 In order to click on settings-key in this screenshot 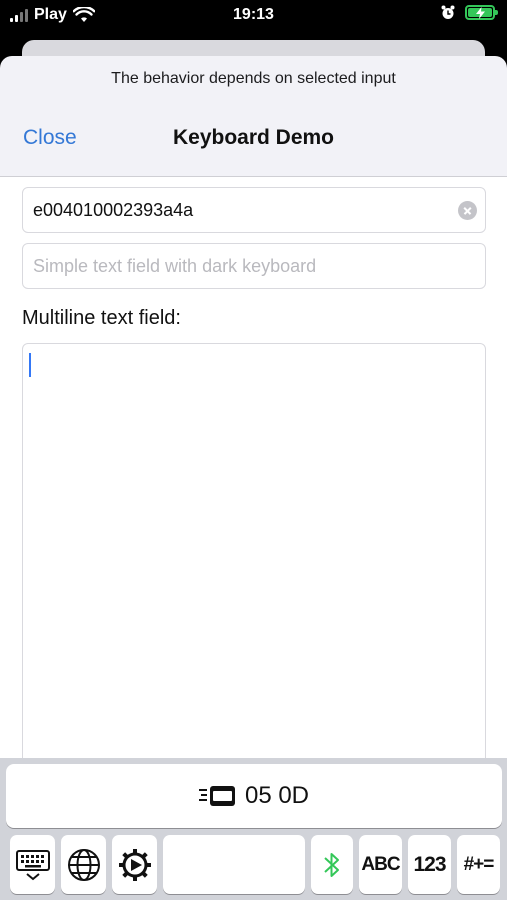, I will do `click(134, 864)`.